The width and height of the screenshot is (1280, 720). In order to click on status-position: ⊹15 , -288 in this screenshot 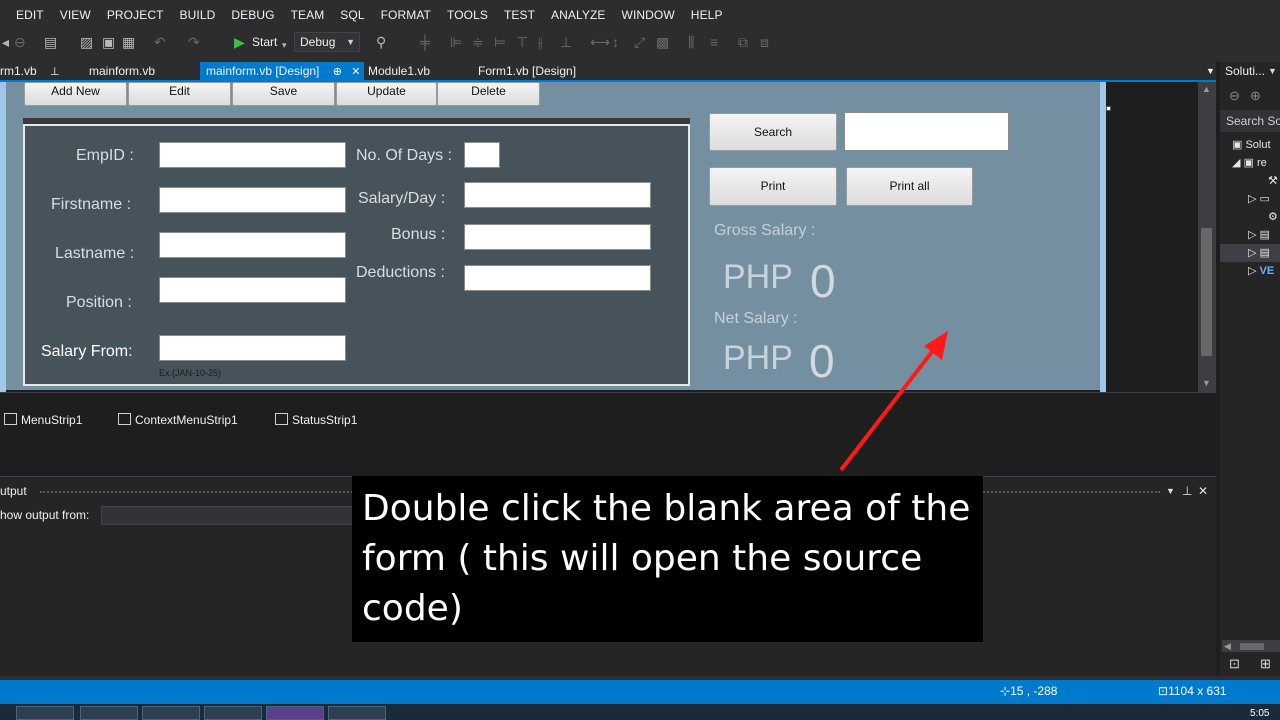, I will do `click(1028, 691)`.